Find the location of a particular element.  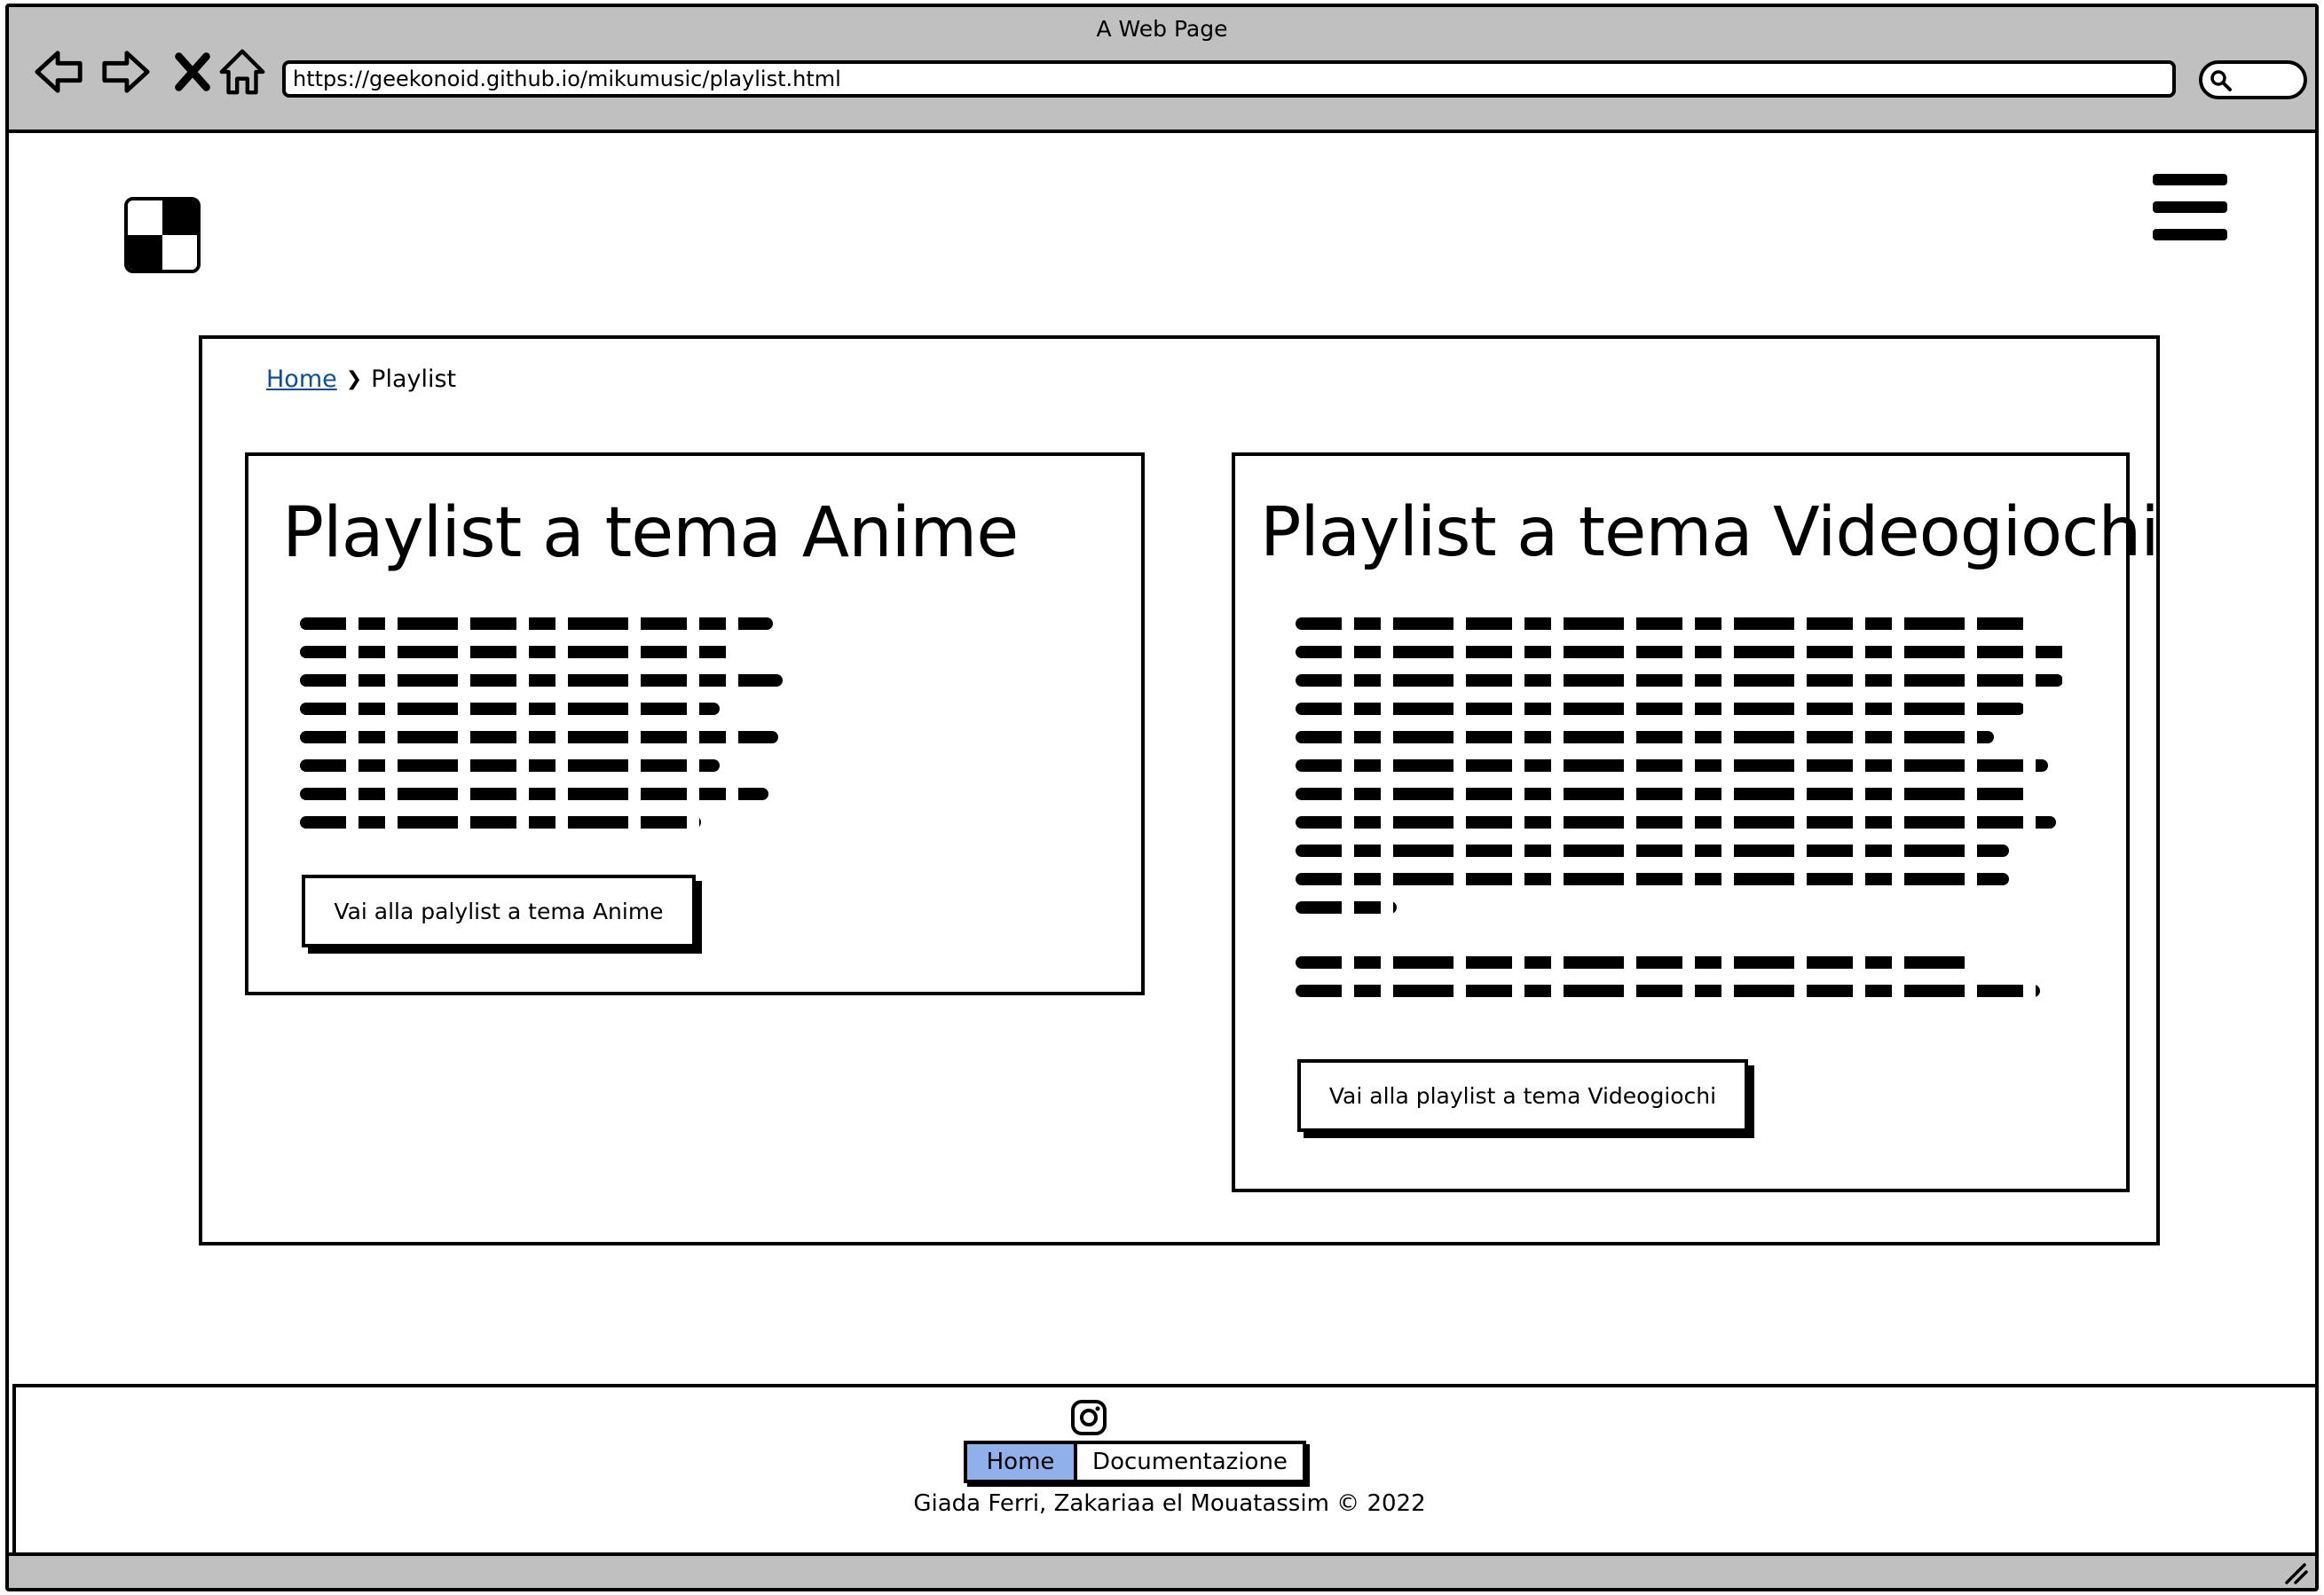

breadcrumb: Home ❯ Playlist is located at coordinates (361, 379).